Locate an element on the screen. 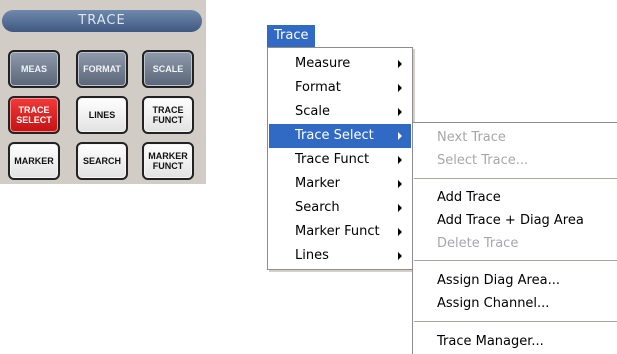 The width and height of the screenshot is (617, 354). submenu-item-label: Add Trace is located at coordinates (469, 197).